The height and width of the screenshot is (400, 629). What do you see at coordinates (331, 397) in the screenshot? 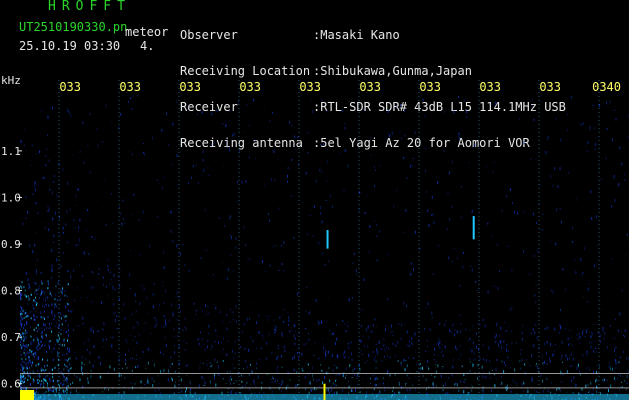
I see `carrier-strip` at bounding box center [331, 397].